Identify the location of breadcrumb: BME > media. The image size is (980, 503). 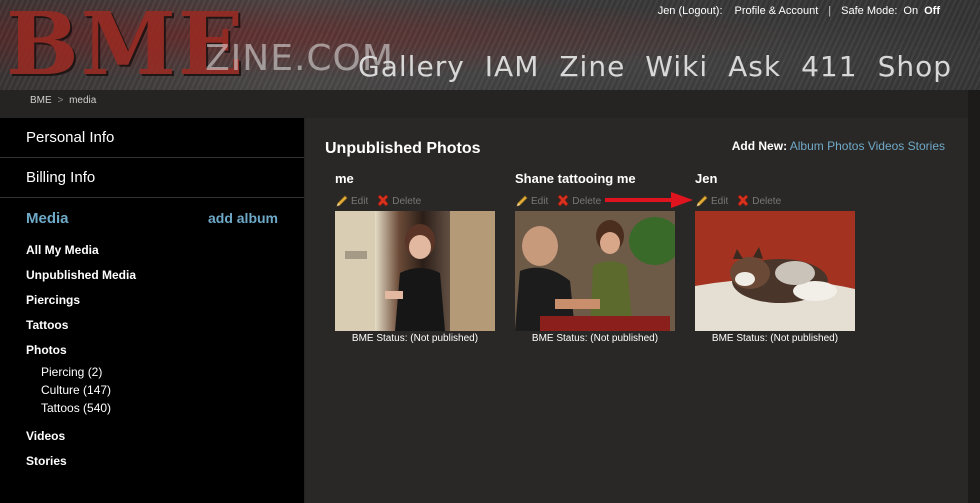
(484, 104).